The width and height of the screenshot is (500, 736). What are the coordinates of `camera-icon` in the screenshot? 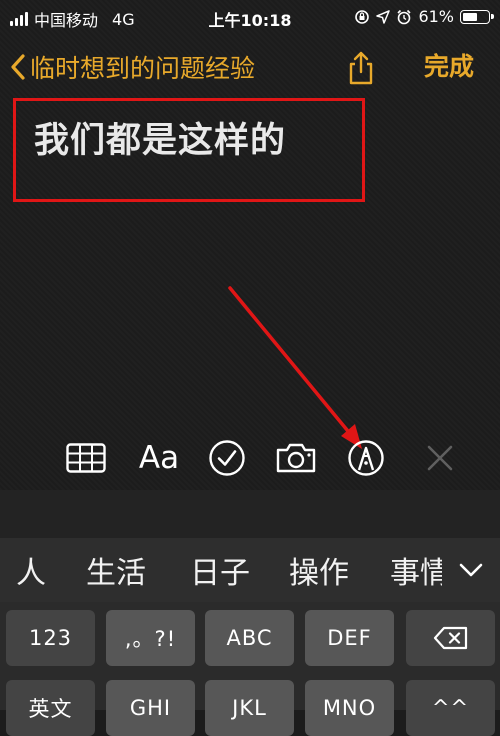 It's located at (296, 458).